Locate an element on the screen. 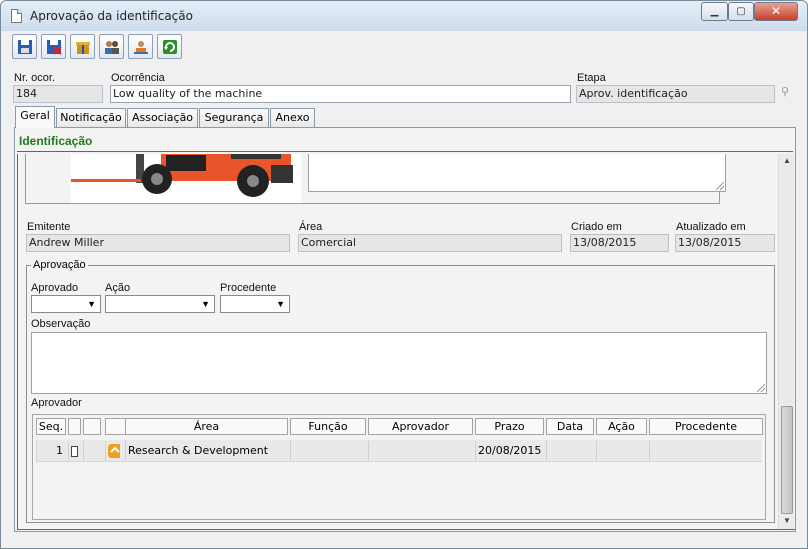  col-header-acao: Ação is located at coordinates (621, 426).